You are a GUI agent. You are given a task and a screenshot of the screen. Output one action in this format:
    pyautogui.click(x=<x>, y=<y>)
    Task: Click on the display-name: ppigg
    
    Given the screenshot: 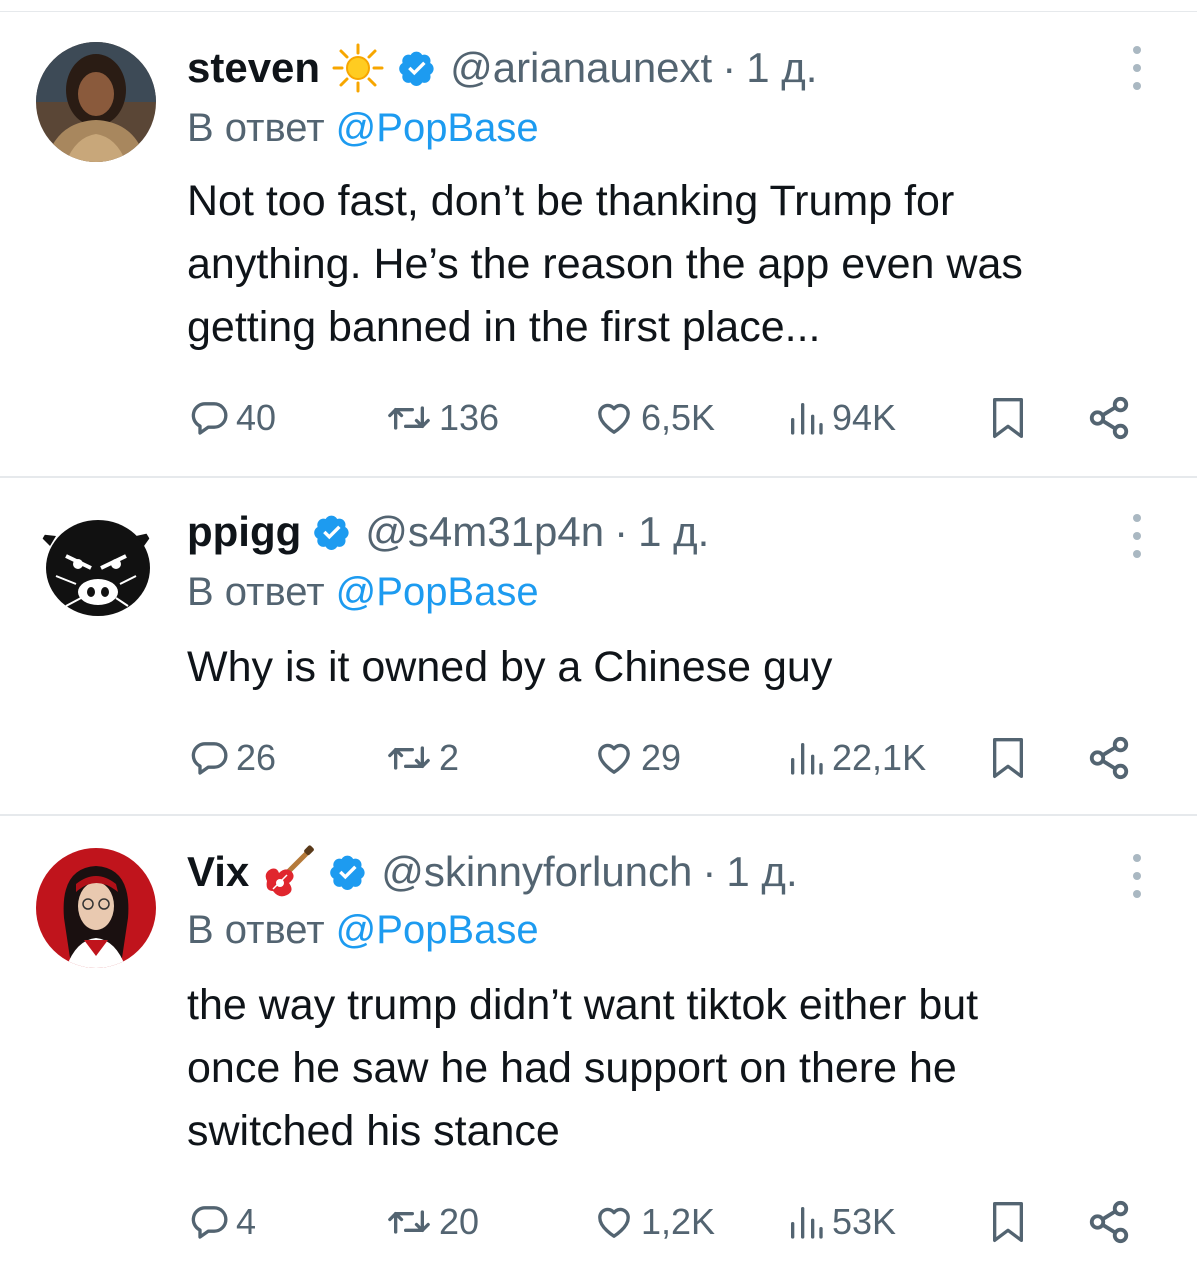 What is the action you would take?
    pyautogui.click(x=244, y=532)
    